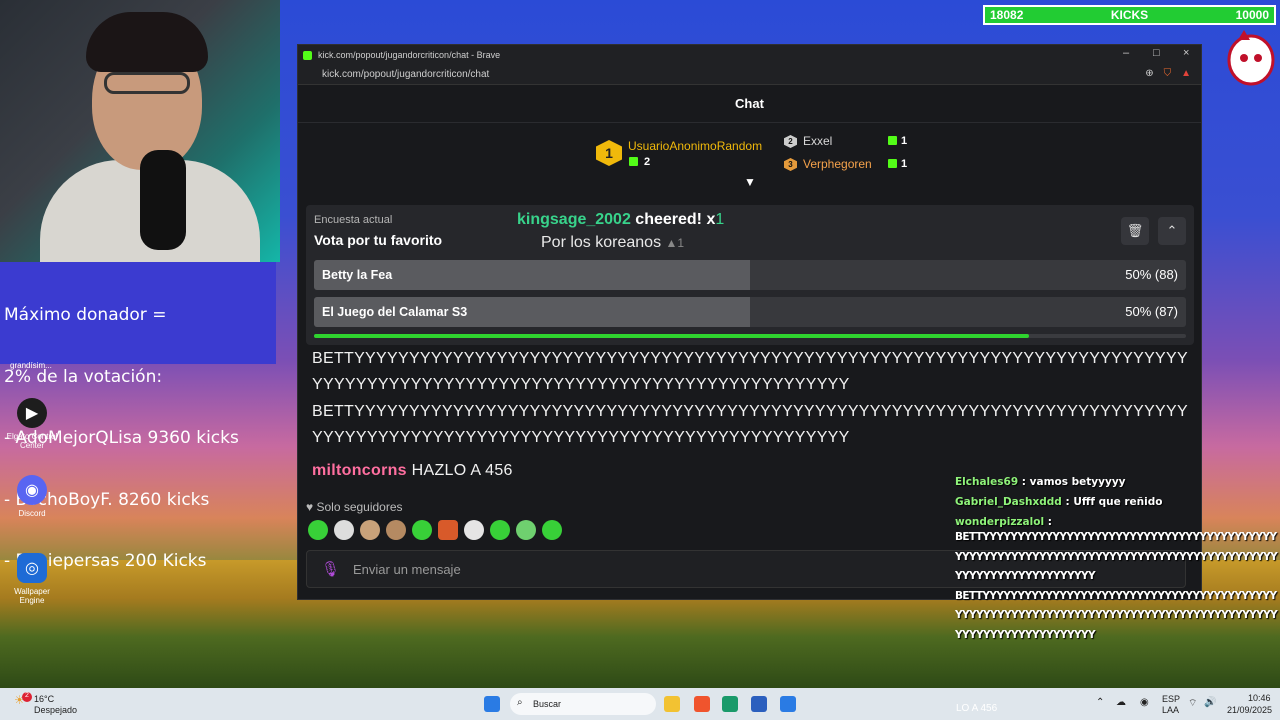 The image size is (1280, 720). What do you see at coordinates (1186, 73) in the screenshot?
I see `brave-rewards-icon: ▲` at bounding box center [1186, 73].